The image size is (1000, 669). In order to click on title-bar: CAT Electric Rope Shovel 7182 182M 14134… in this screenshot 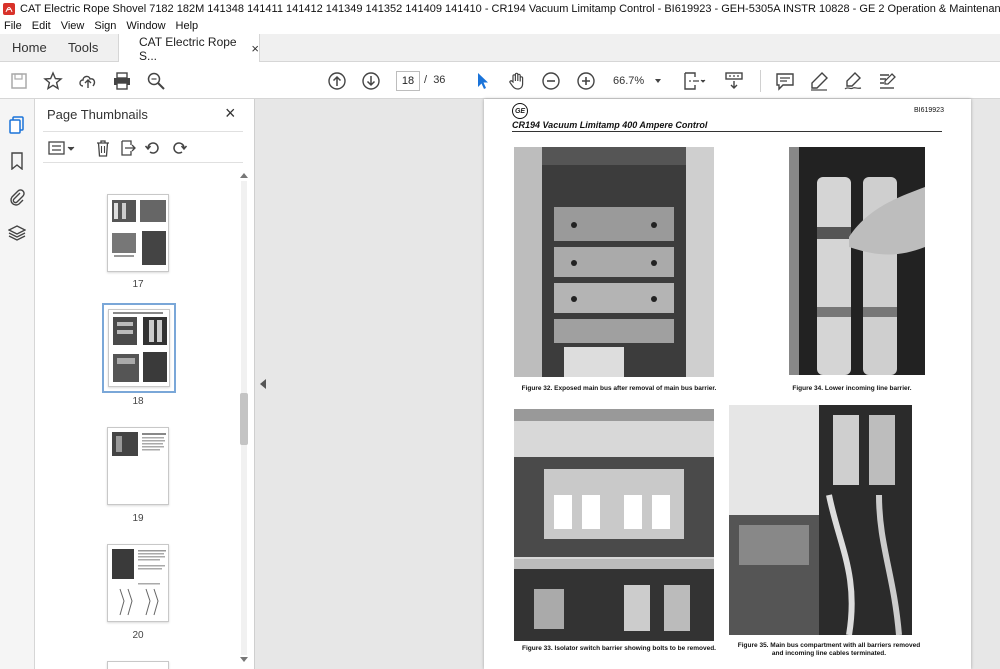, I will do `click(500, 8)`.